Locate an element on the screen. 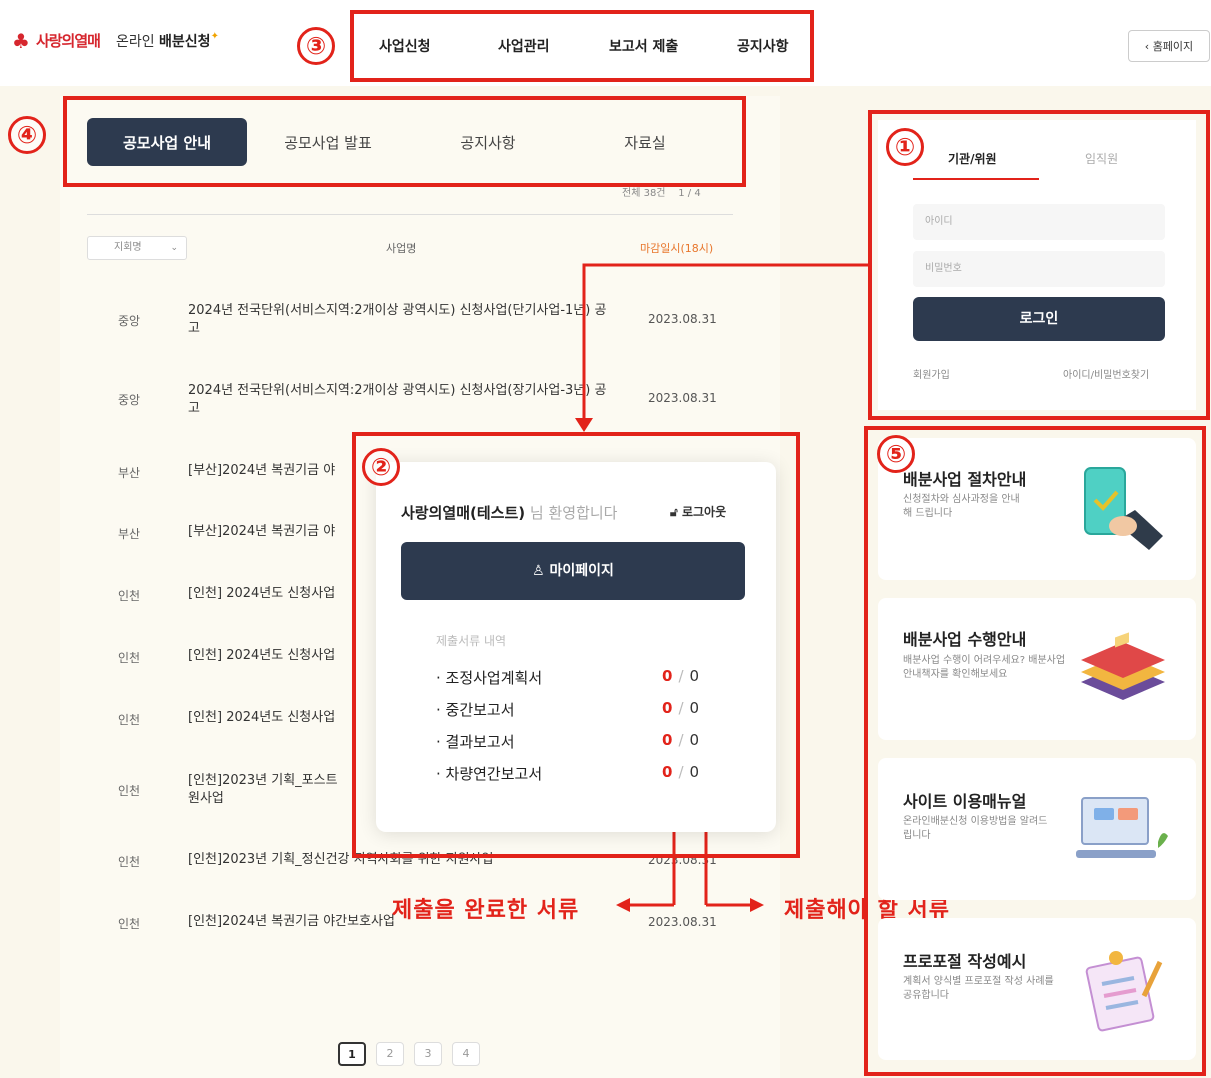  marker-2: ② is located at coordinates (381, 467).